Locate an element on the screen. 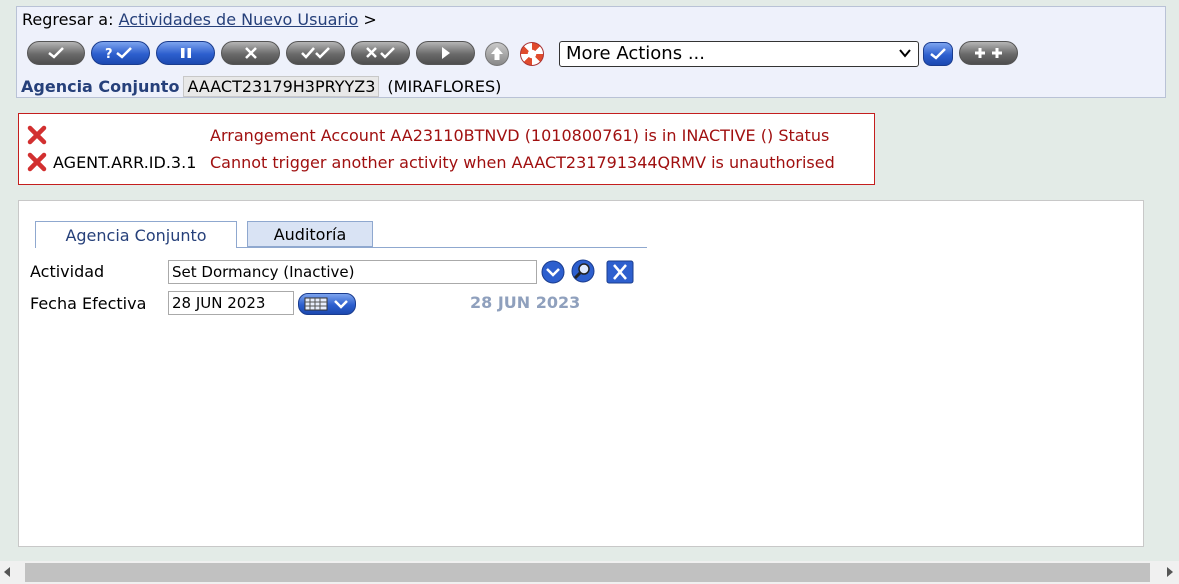 Image resolution: width=1179 pixels, height=584 pixels. commit-check-icon is located at coordinates (56, 53).